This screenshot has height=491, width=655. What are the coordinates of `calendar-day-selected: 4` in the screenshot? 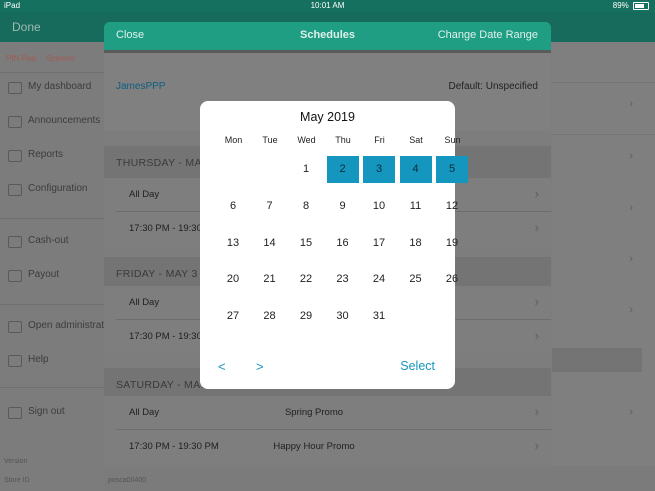 It's located at (415, 169).